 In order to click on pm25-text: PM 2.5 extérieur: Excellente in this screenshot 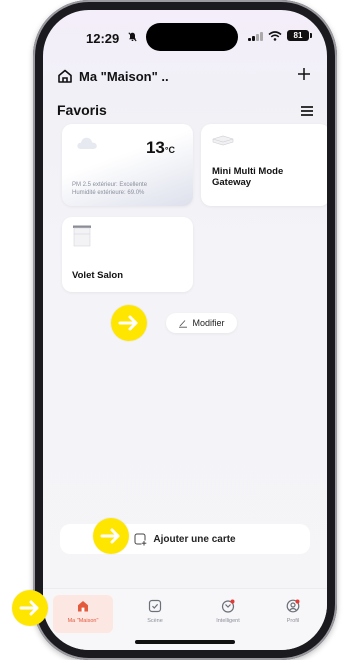, I will do `click(110, 185)`.